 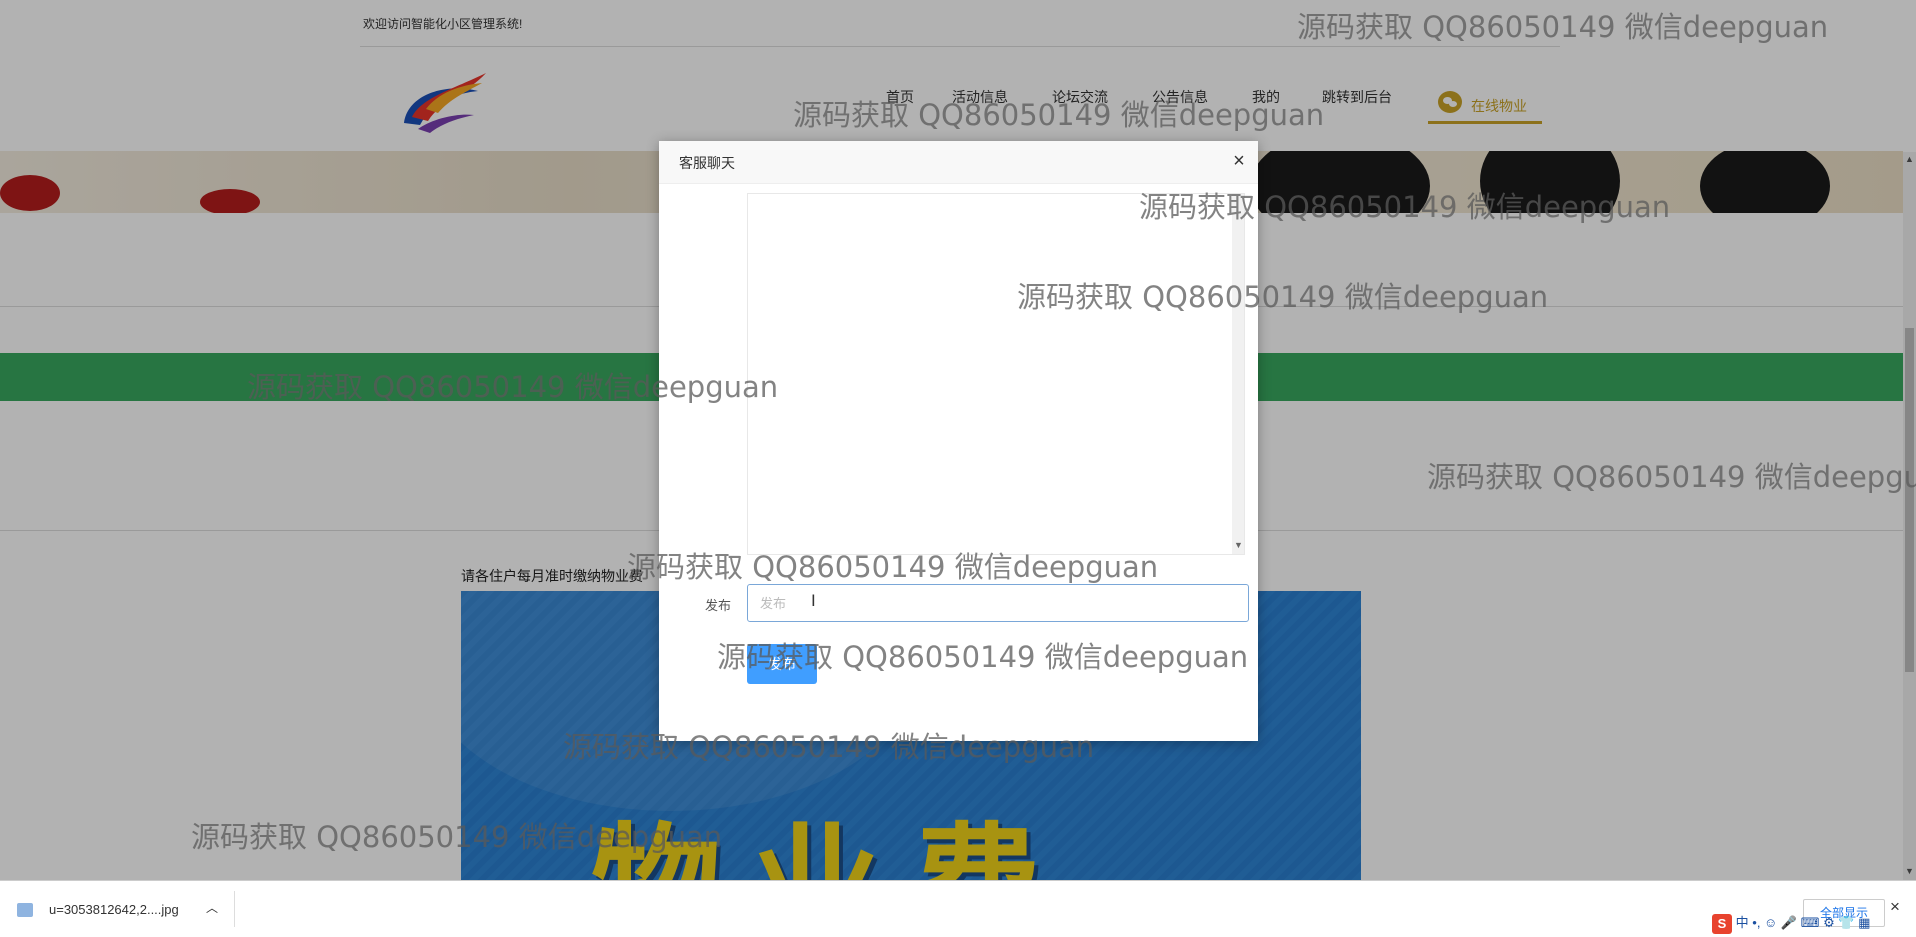 What do you see at coordinates (718, 605) in the screenshot?
I see `message-field-label: 发布` at bounding box center [718, 605].